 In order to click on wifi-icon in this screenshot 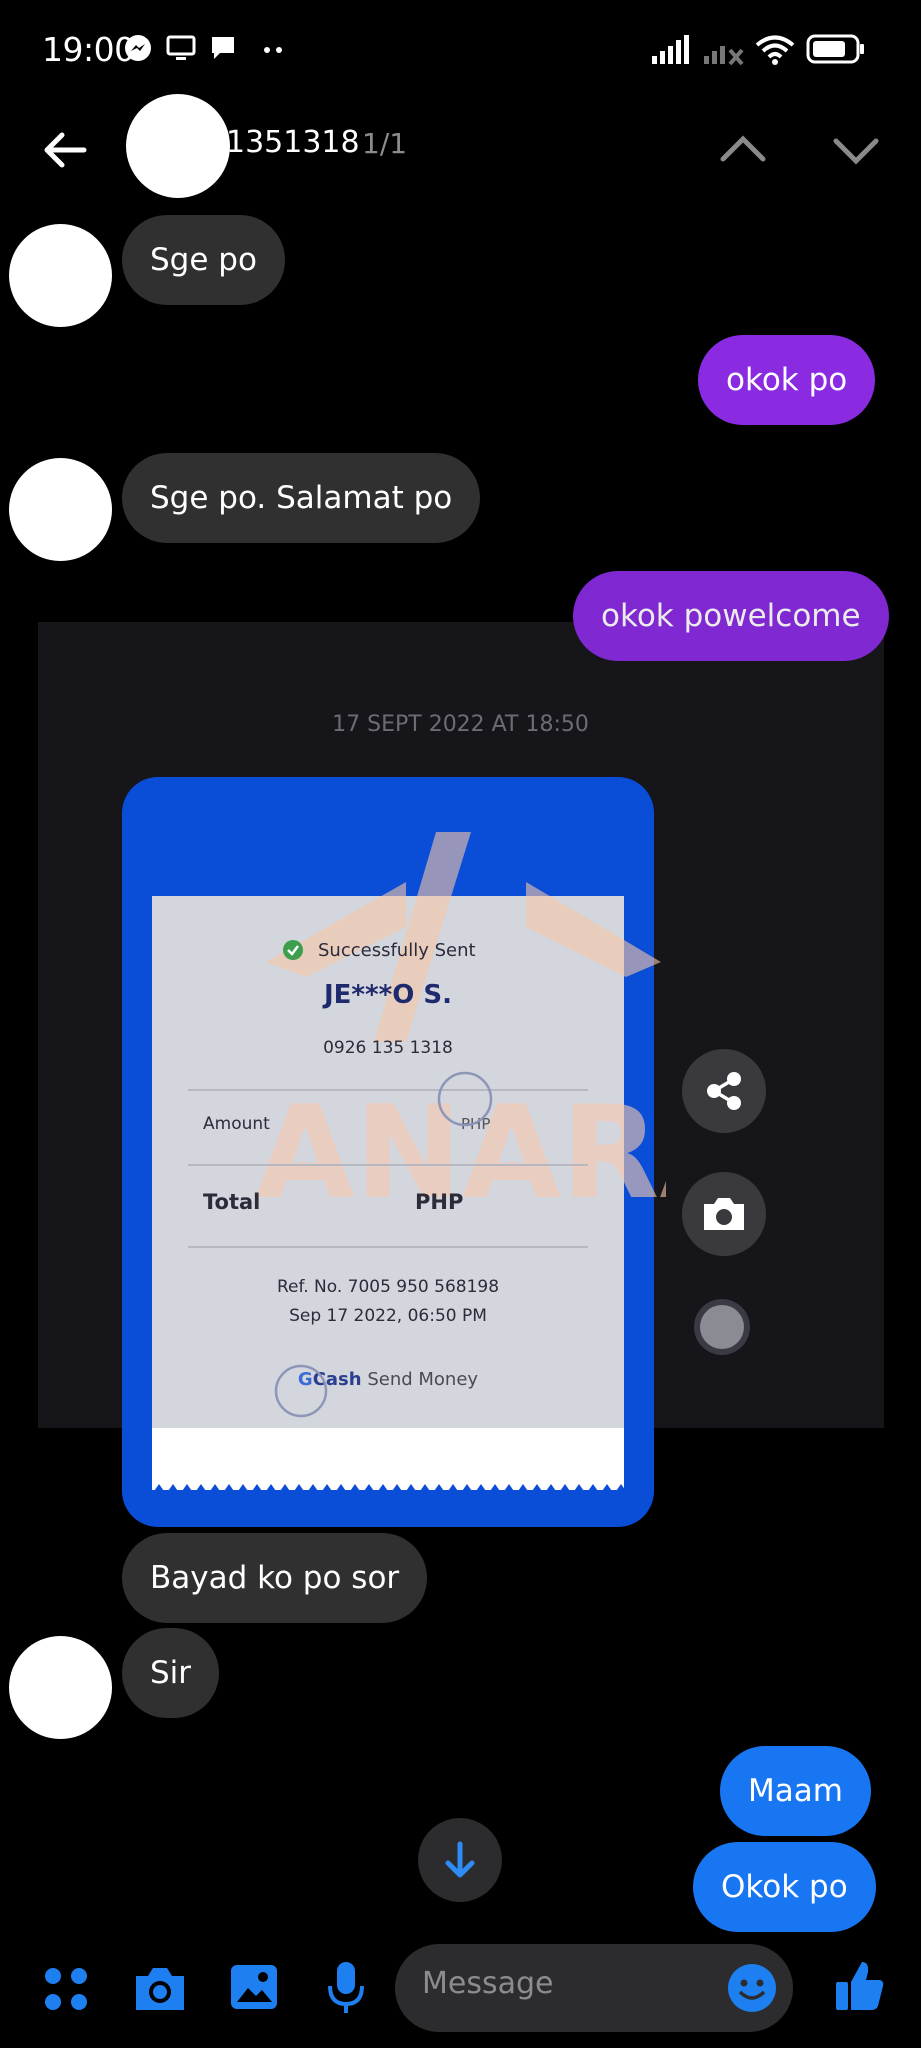, I will do `click(775, 50)`.